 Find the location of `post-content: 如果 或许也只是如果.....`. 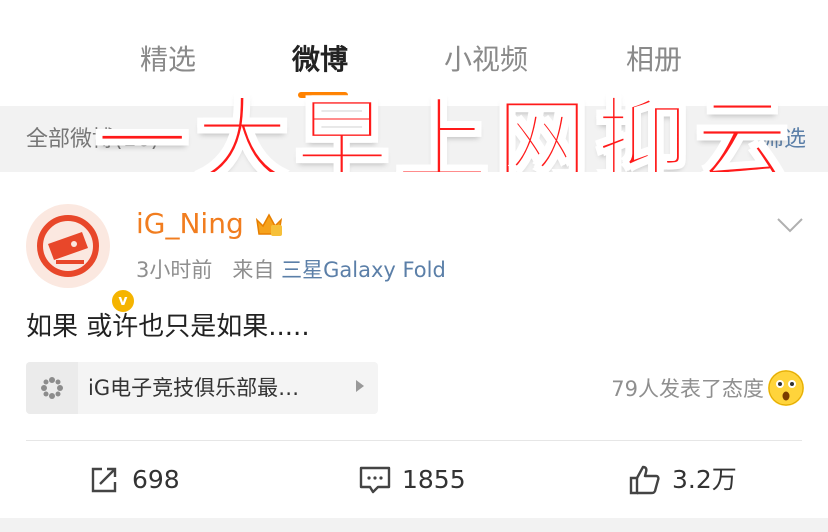

post-content: 如果 或许也只是如果..... is located at coordinates (168, 327).